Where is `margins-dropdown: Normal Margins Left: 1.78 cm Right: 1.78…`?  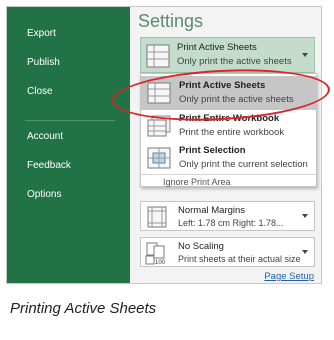 margins-dropdown: Normal Margins Left: 1.78 cm Right: 1.78… is located at coordinates (227, 216).